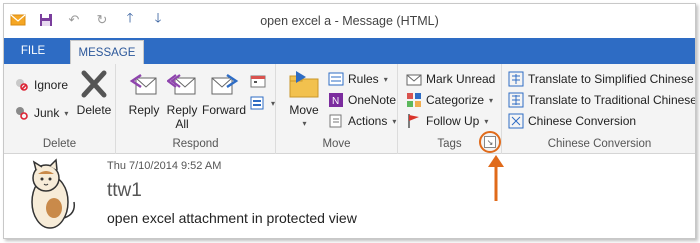 The width and height of the screenshot is (700, 243). I want to click on highlight-circle, so click(490, 142).